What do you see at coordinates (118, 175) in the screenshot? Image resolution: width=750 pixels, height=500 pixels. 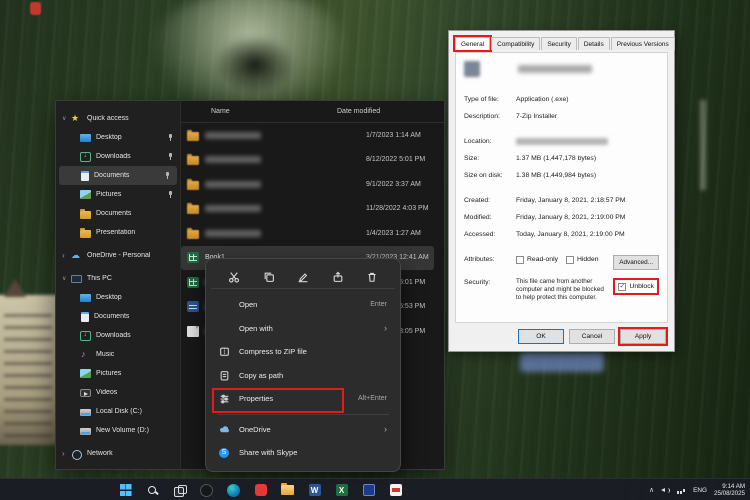 I see `sidebar-item-documents: Documents` at bounding box center [118, 175].